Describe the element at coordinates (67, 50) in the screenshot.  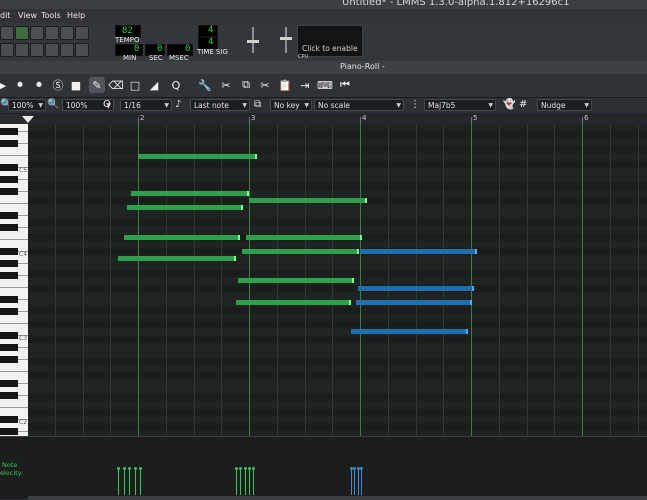
I see `mixer-button` at that location.